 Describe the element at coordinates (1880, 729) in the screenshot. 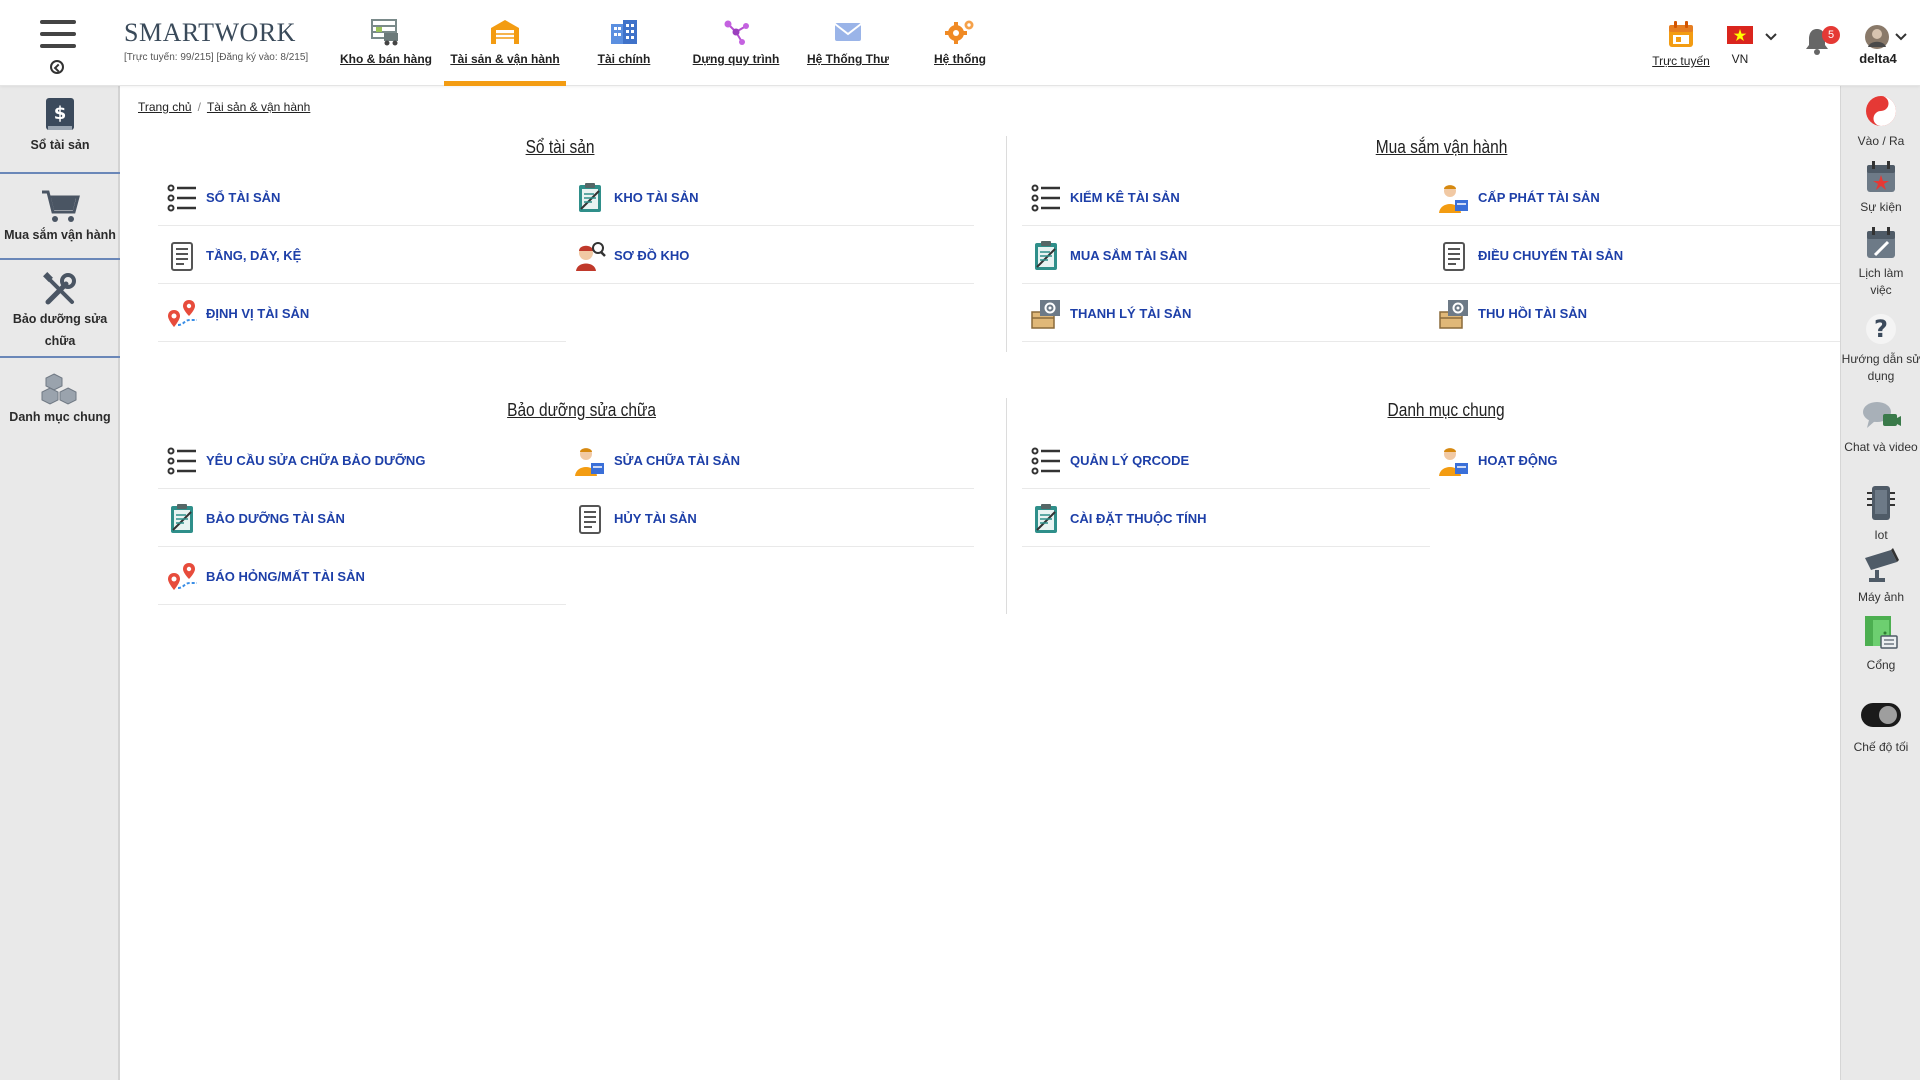

I see `right-item-che-do-toi: Chế độ tối` at that location.